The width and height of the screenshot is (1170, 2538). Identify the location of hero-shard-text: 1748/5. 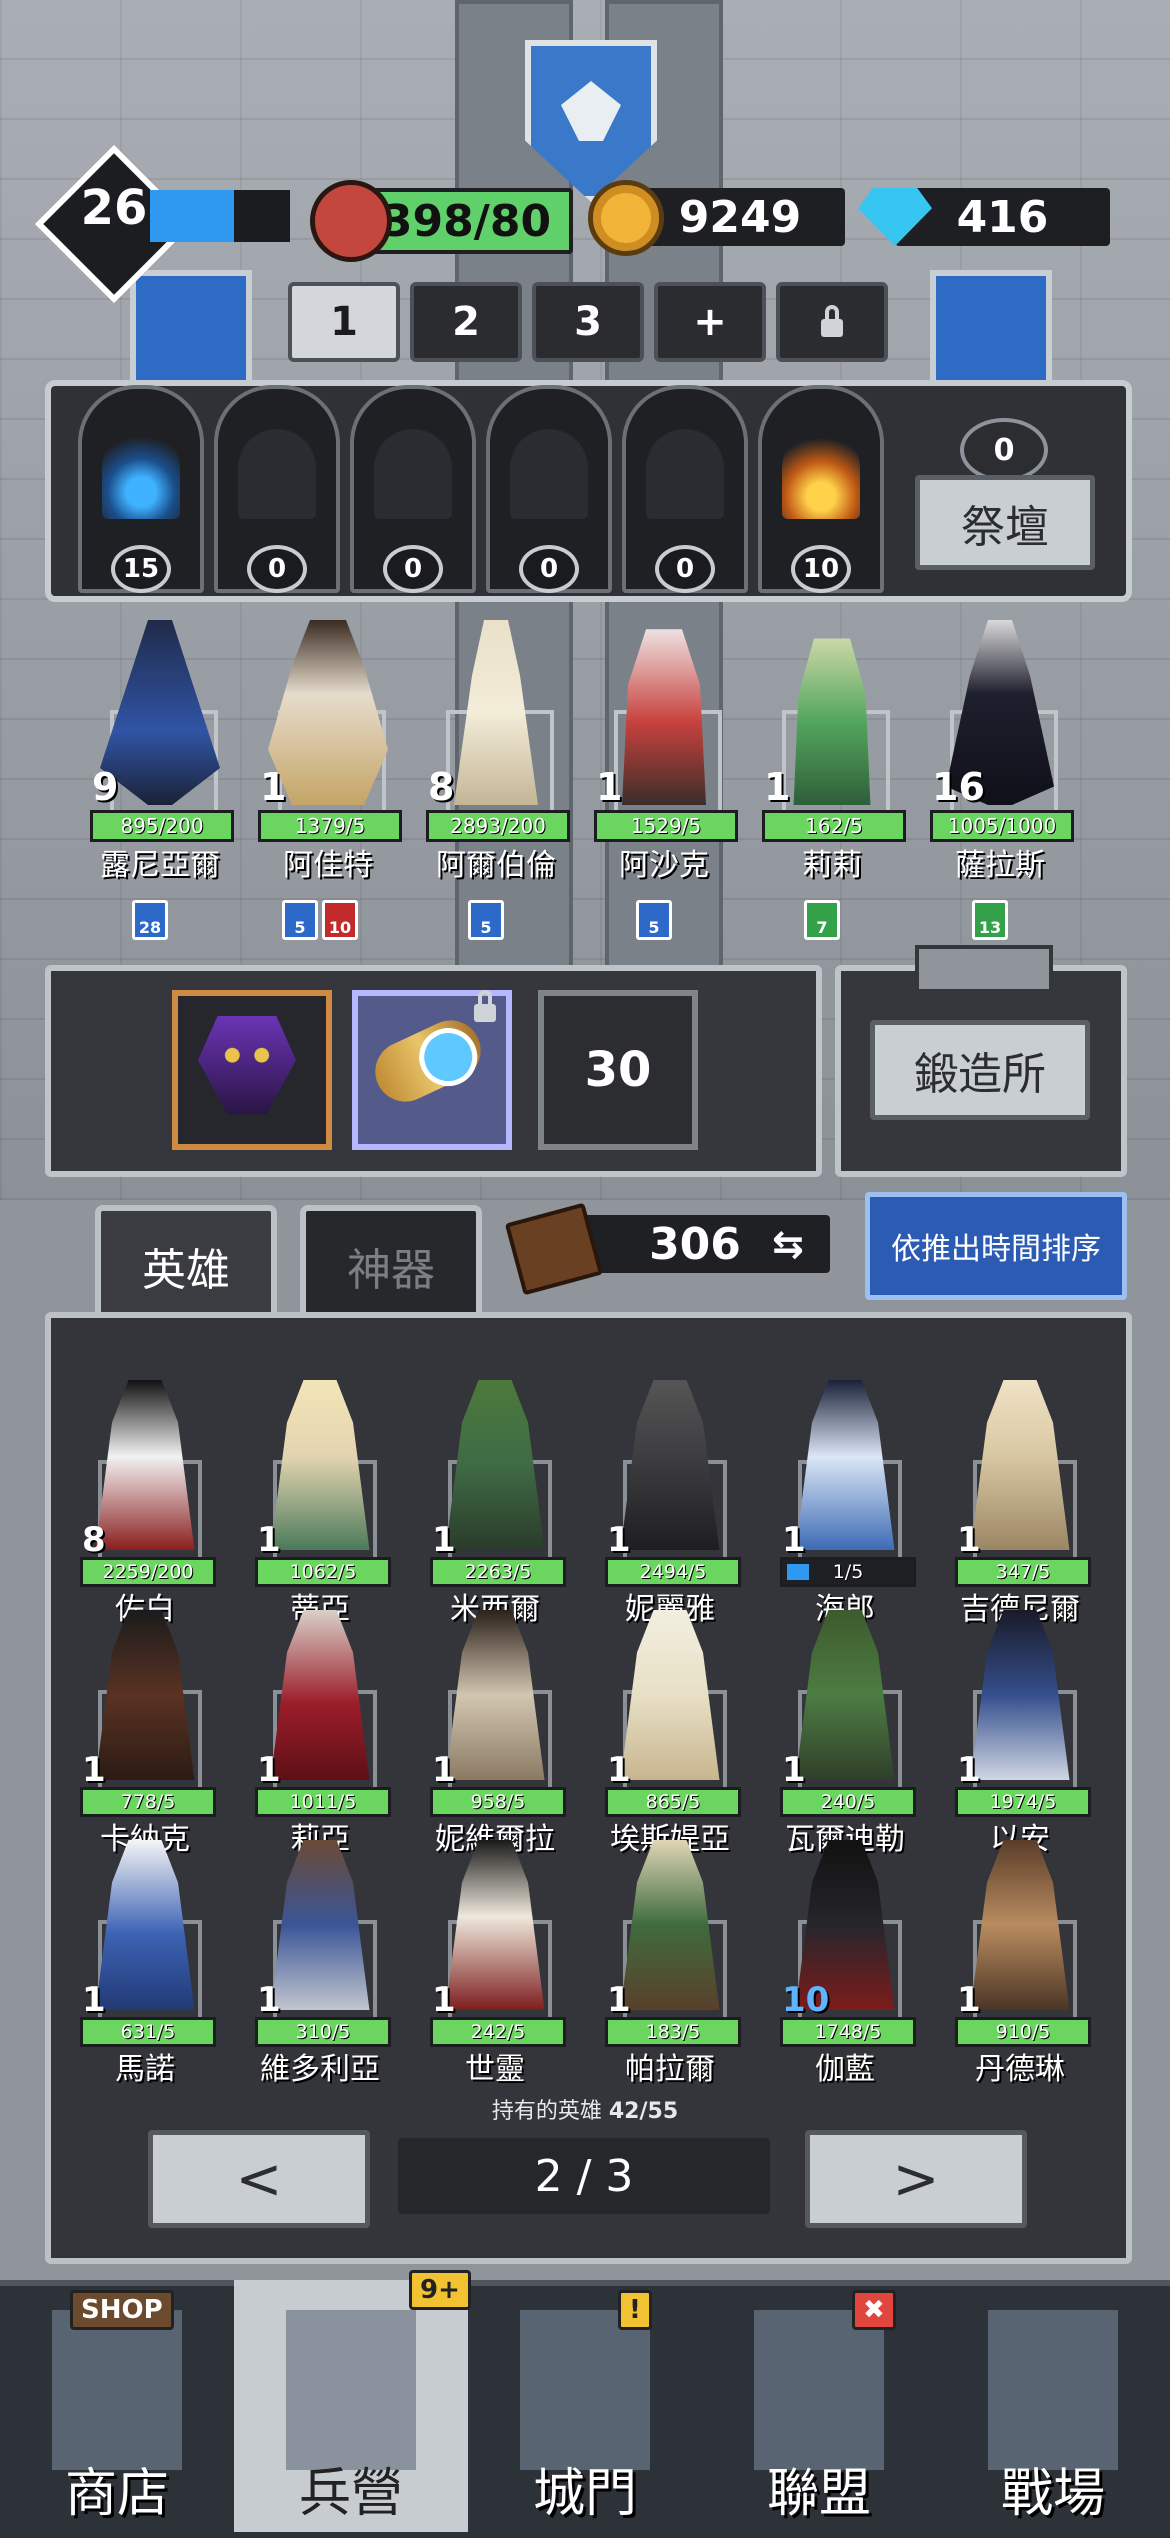
(848, 2032).